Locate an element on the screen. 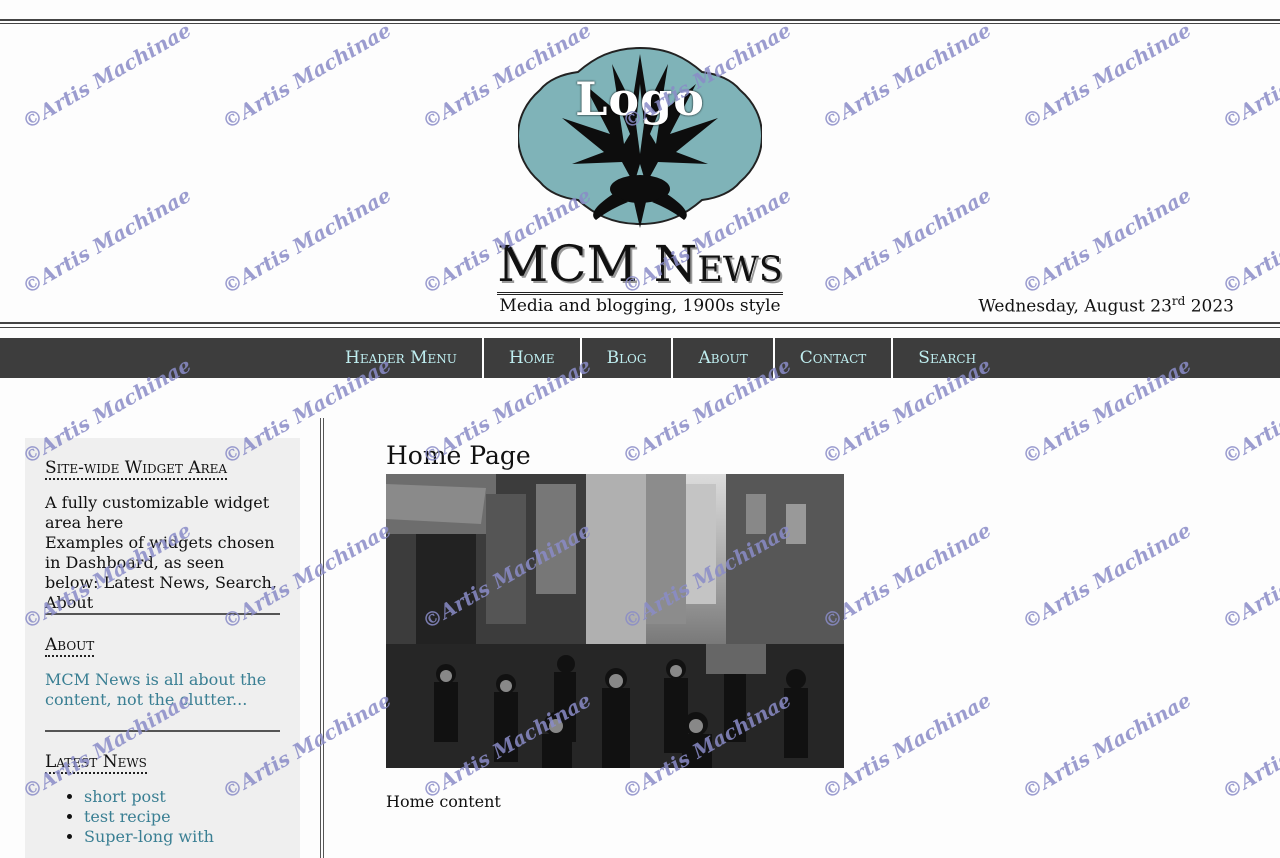  list-item: short post is located at coordinates (149, 797).